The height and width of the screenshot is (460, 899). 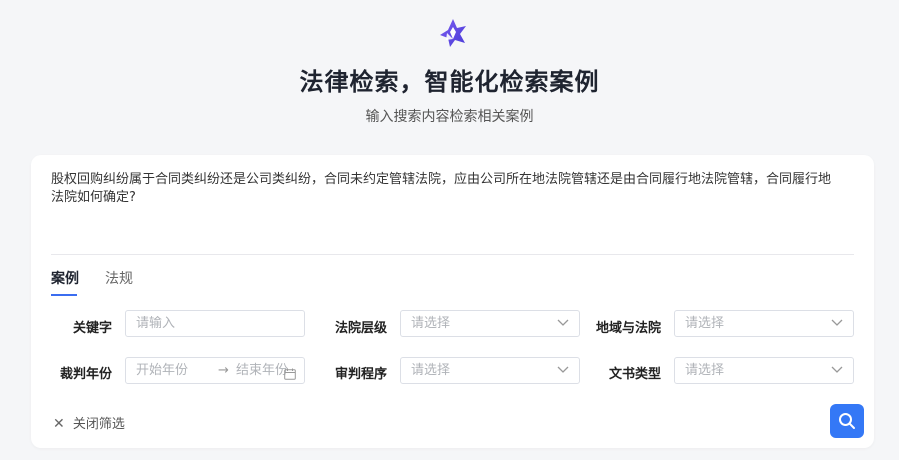 I want to click on doc-type-label: 文书类型, so click(x=634, y=374).